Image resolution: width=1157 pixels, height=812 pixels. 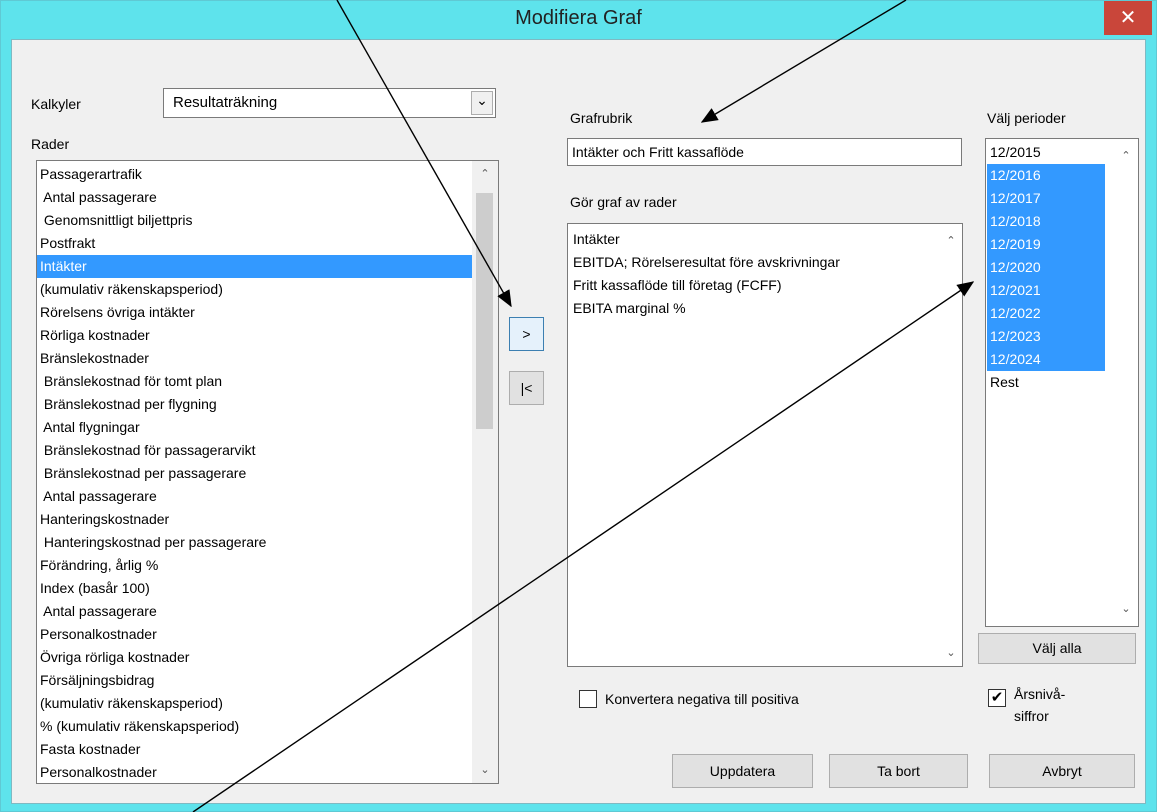 I want to click on graph-rows-scrollbar: ⌃ ⌄, so click(x=952, y=445).